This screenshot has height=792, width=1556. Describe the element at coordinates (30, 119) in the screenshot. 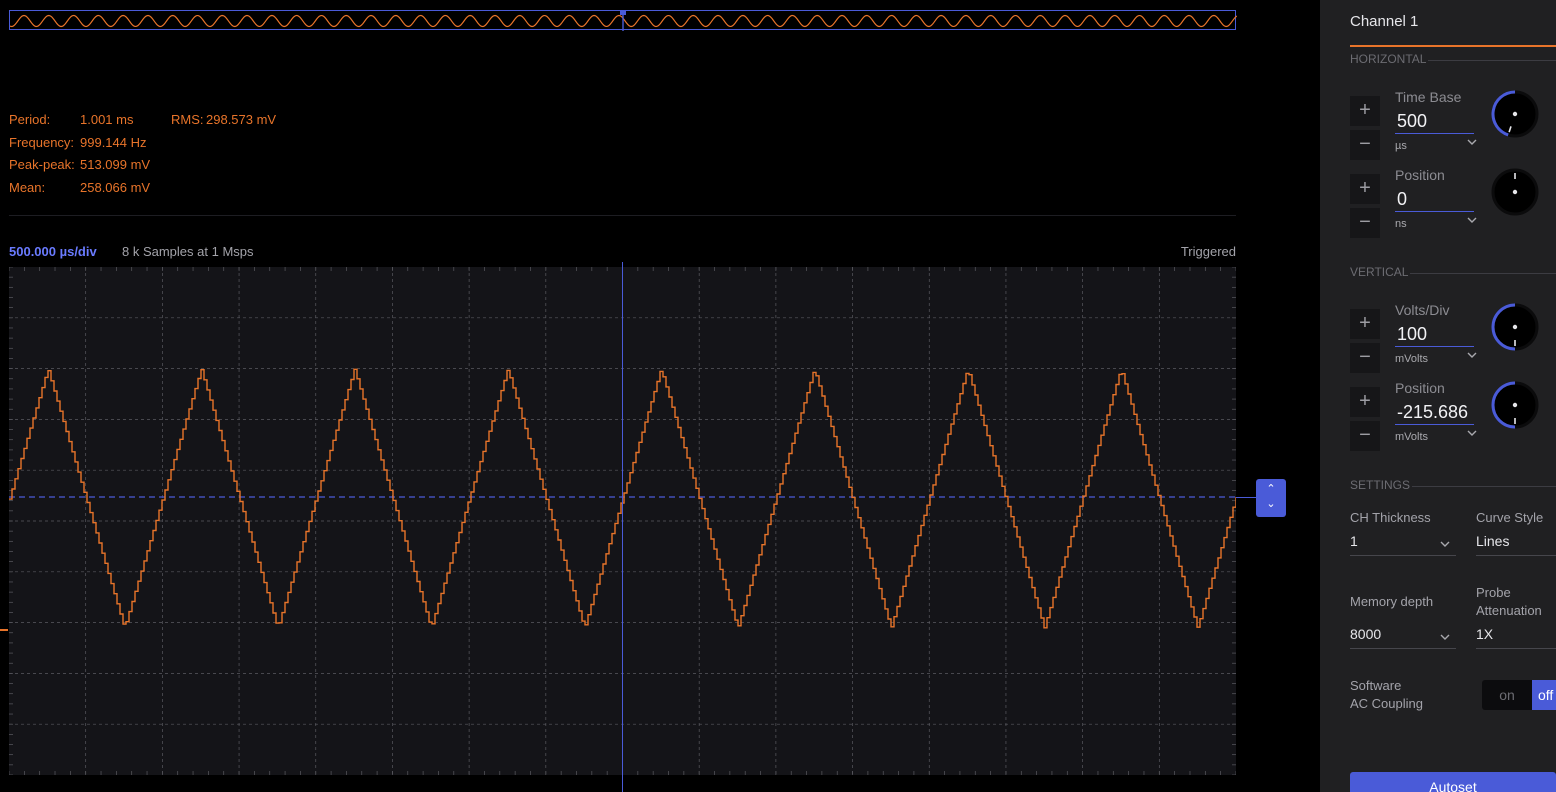

I see `measurement-label: Period:` at that location.